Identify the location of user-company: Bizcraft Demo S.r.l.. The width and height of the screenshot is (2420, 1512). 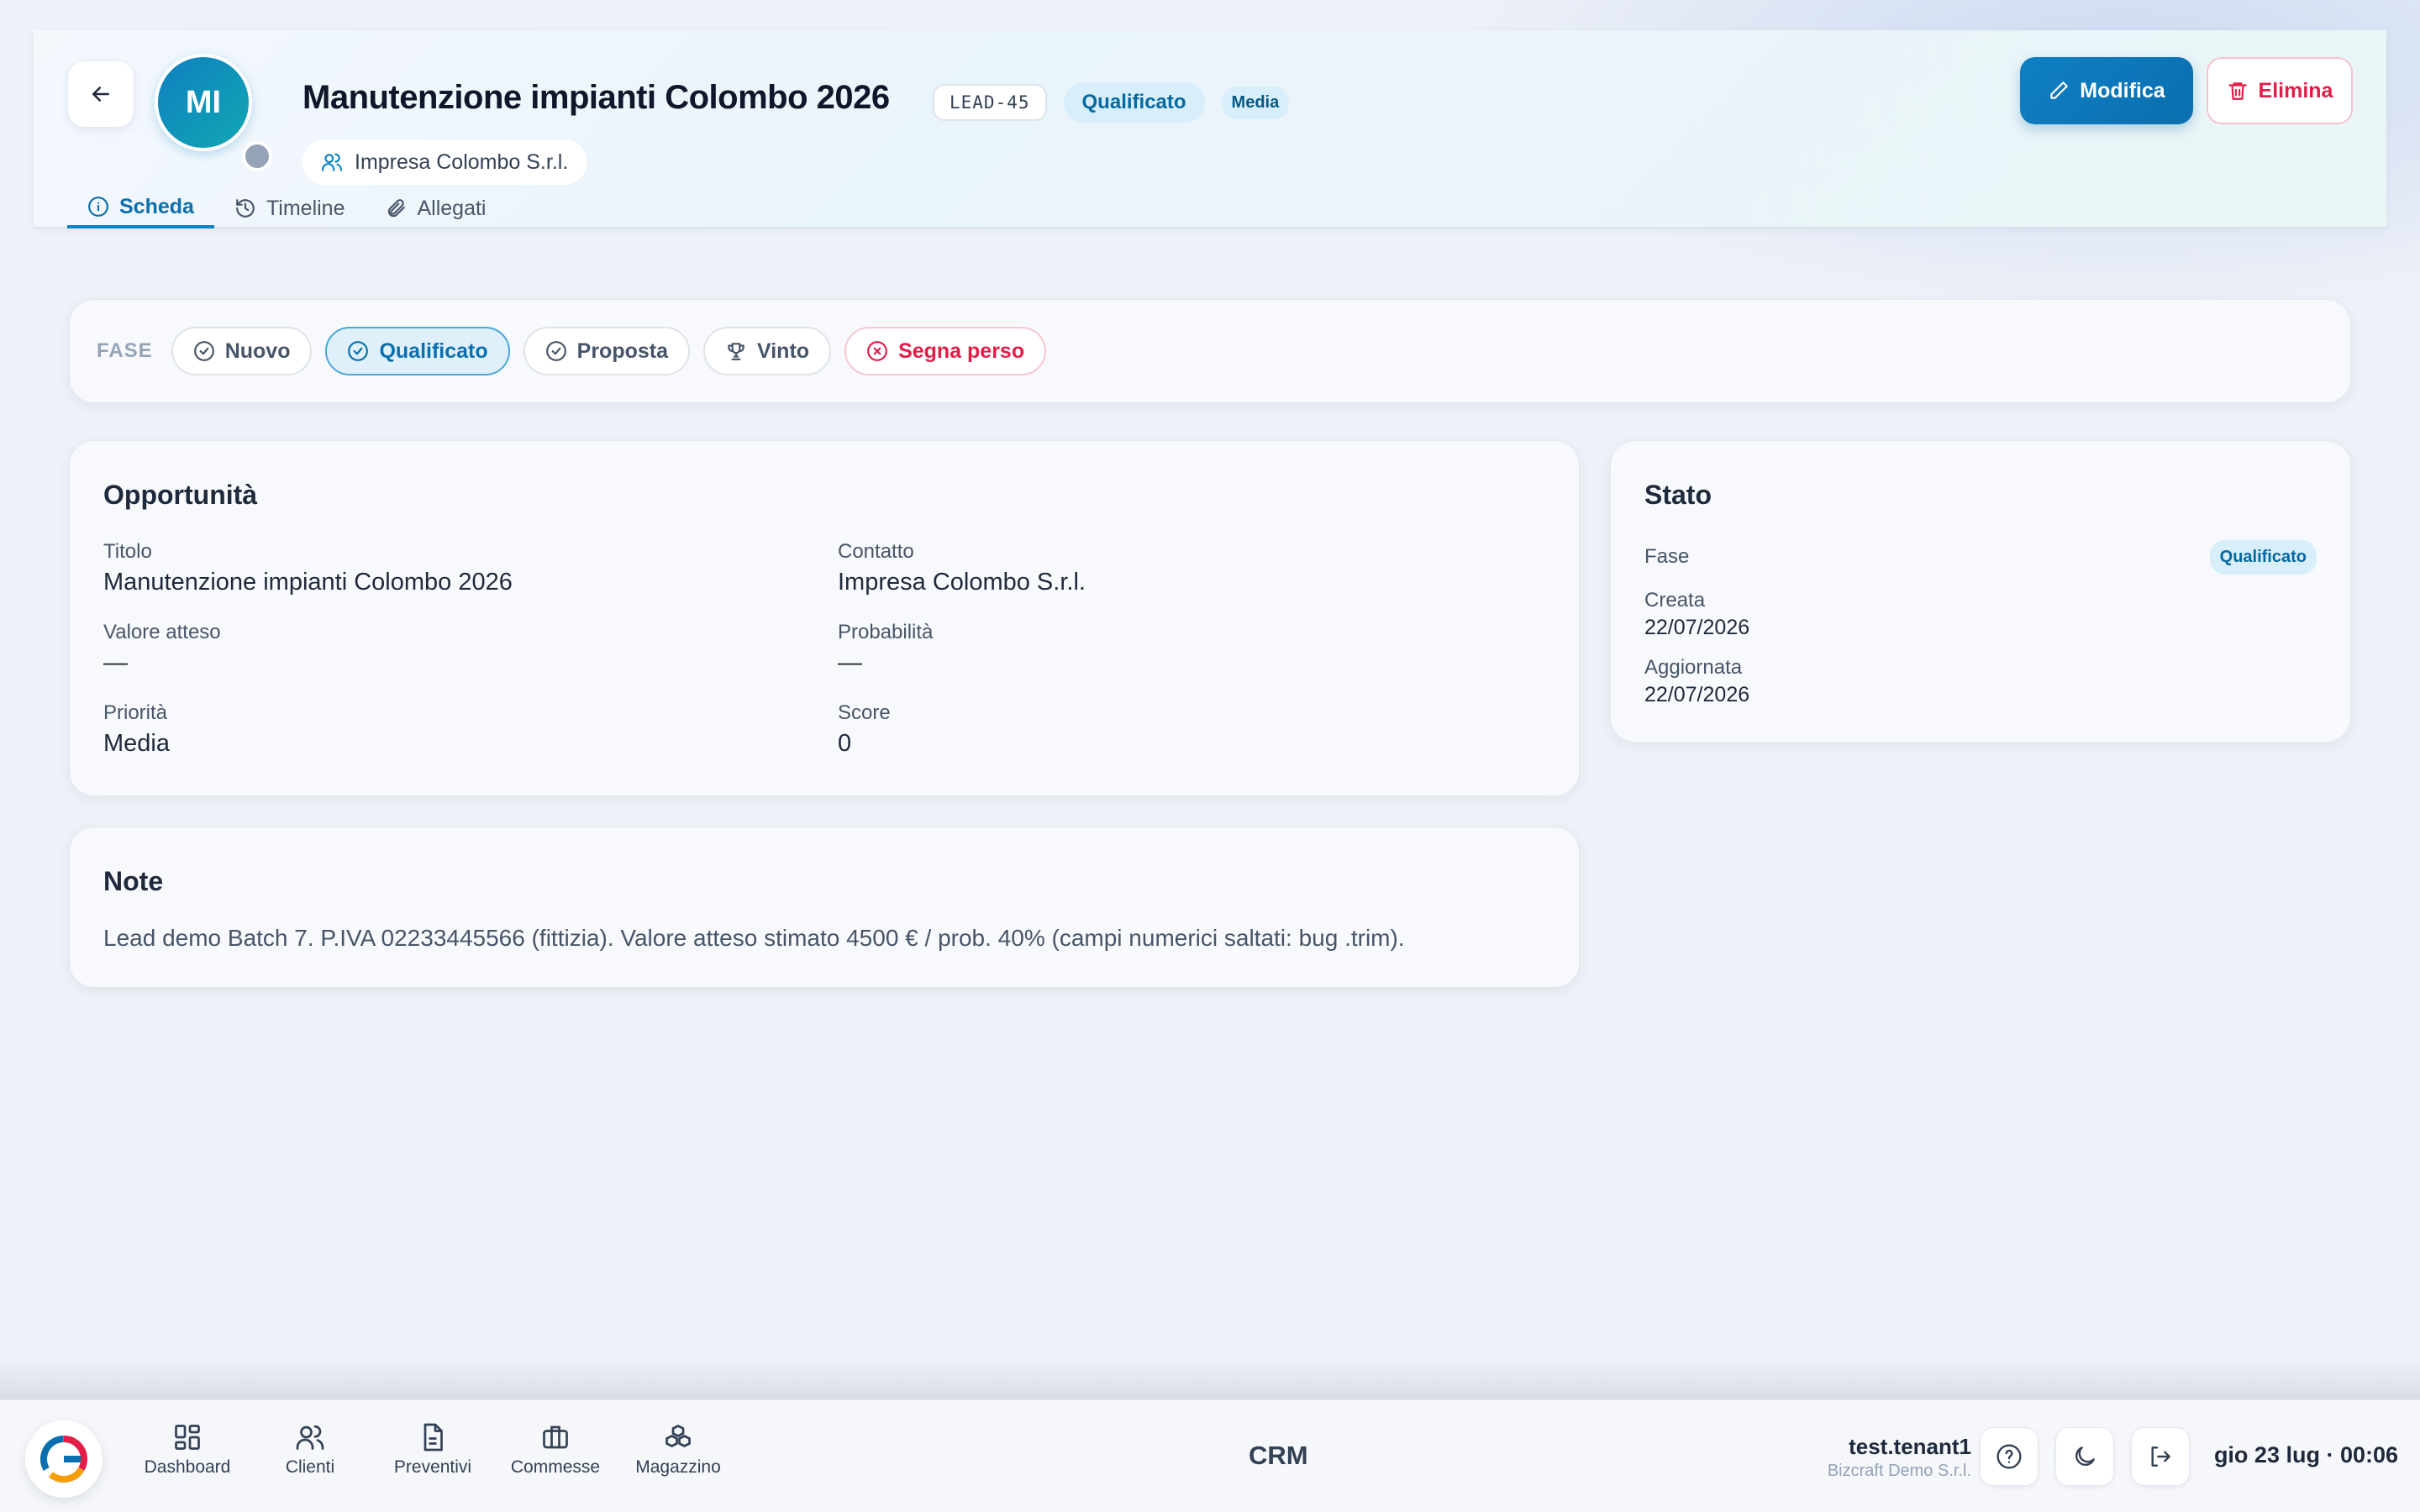
(1899, 1471).